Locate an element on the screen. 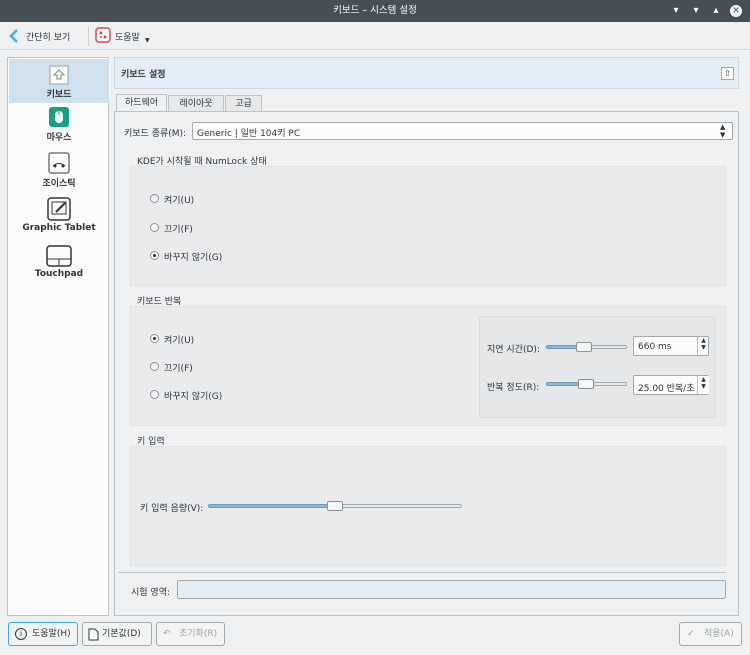 This screenshot has width=750, height=655. rate-label: 반복 정도(R): is located at coordinates (513, 388).